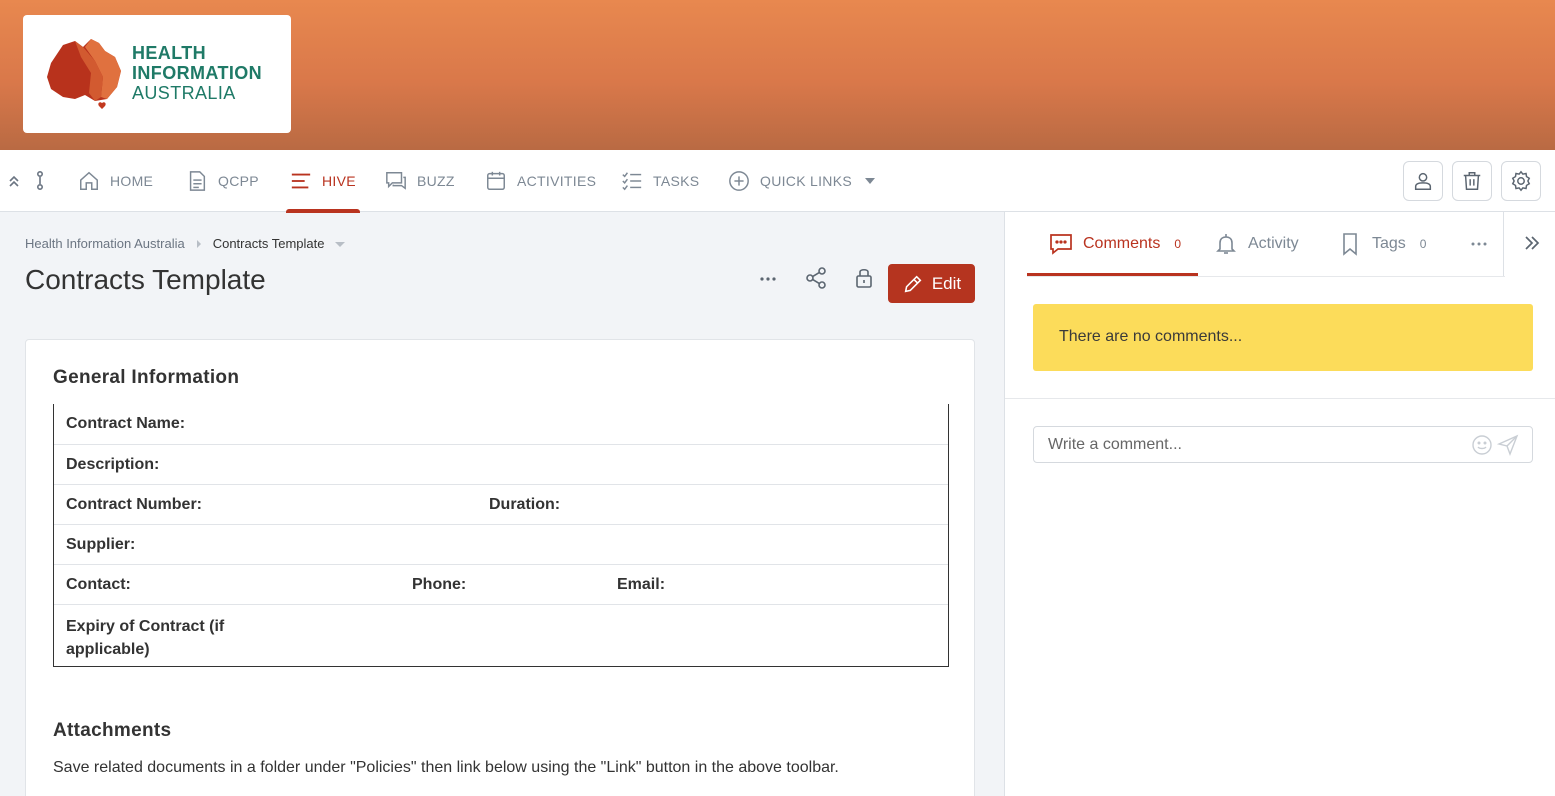 The image size is (1555, 796). I want to click on tab-tags-label: Tags, so click(1389, 243).